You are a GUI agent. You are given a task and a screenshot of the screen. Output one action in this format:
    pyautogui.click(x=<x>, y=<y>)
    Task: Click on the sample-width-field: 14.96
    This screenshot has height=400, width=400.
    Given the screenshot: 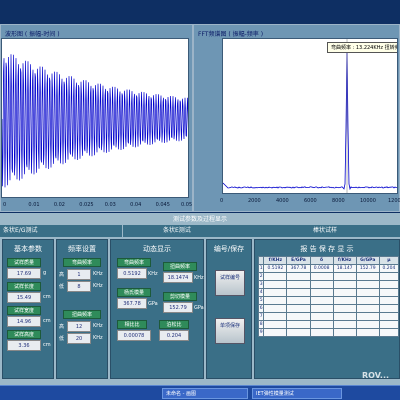 What is the action you would take?
    pyautogui.click(x=24, y=321)
    